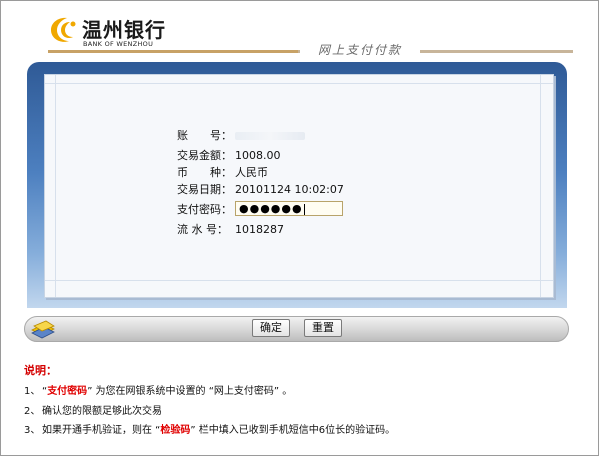  What do you see at coordinates (304, 209) in the screenshot?
I see `text-caret` at bounding box center [304, 209].